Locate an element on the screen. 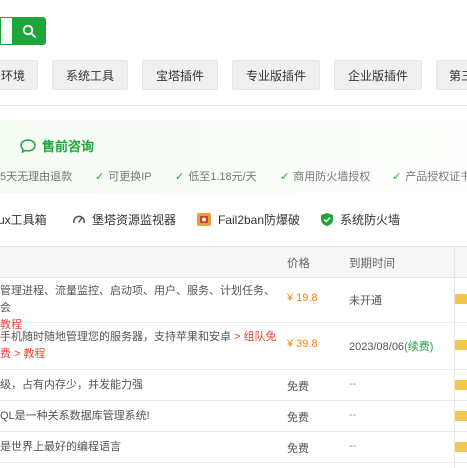 The height and width of the screenshot is (468, 467). feature-item: ✓ 产品授权证书 is located at coordinates (429, 177).